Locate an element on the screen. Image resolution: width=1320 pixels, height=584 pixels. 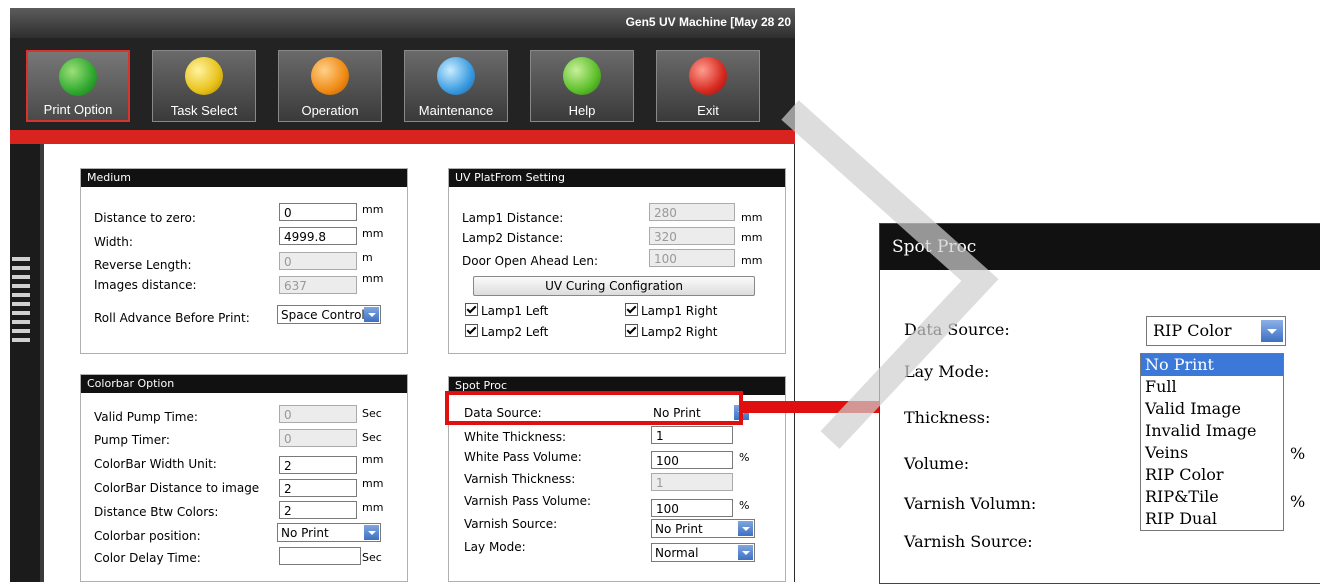
help-button: Help is located at coordinates (582, 86).